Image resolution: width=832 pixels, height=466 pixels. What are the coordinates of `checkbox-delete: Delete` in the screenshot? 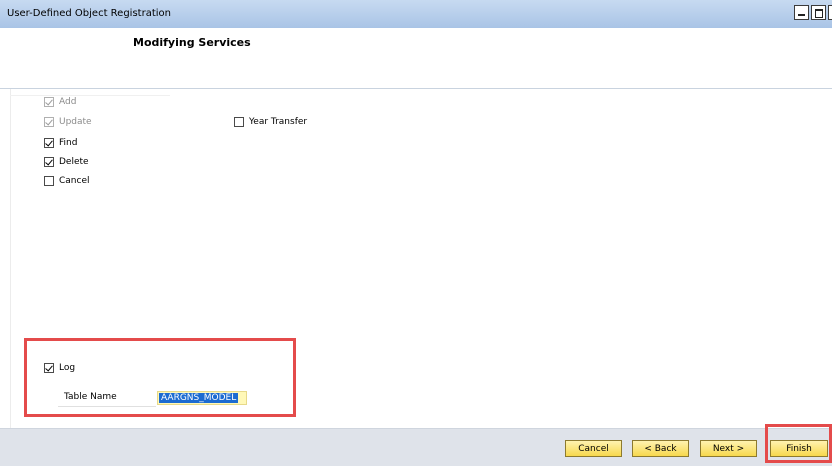 It's located at (66, 162).